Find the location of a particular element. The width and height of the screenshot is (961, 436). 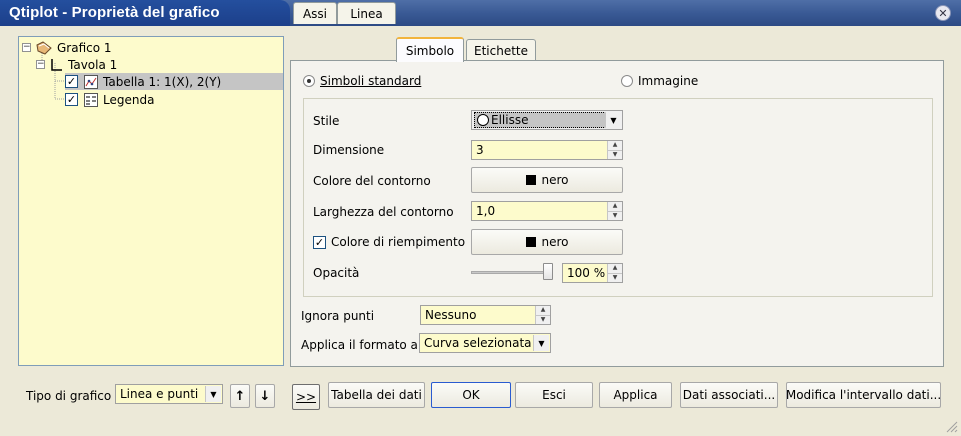

edge-color-value: nero is located at coordinates (555, 180).